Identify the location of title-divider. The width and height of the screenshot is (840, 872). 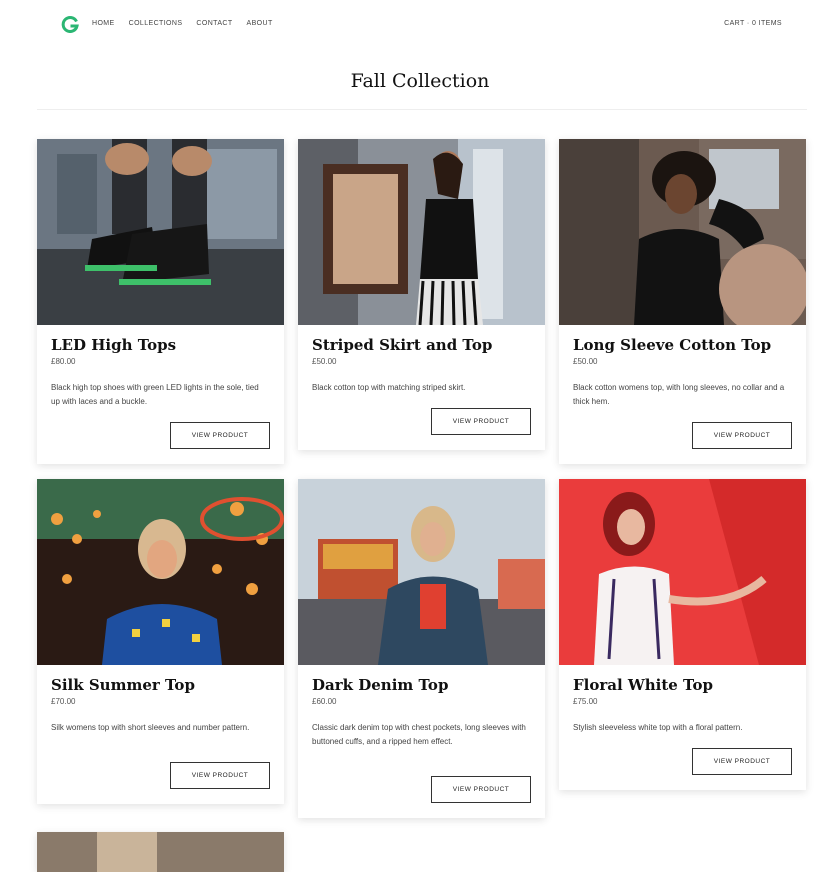
(422, 109).